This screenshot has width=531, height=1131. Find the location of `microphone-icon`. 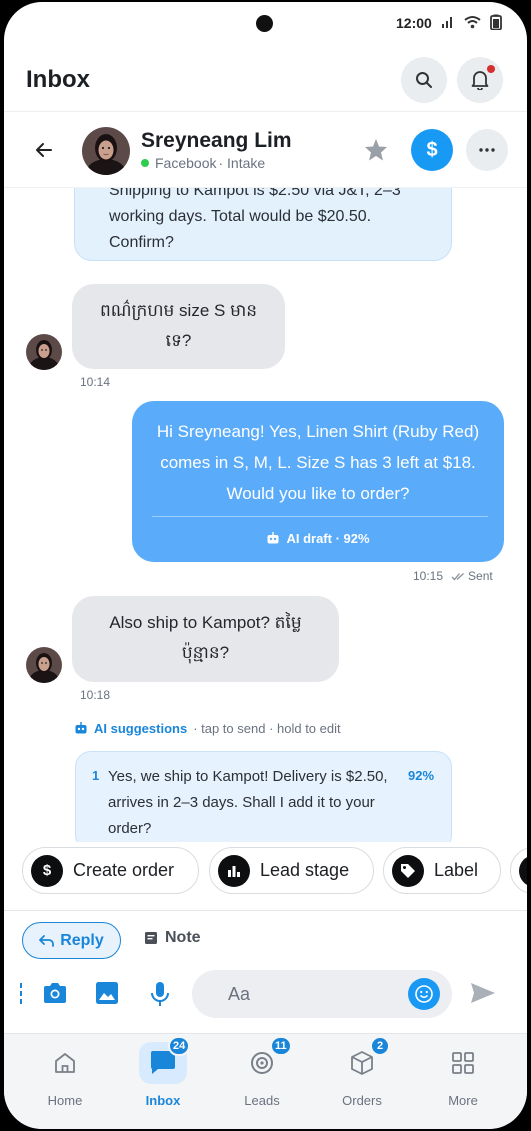

microphone-icon is located at coordinates (160, 994).